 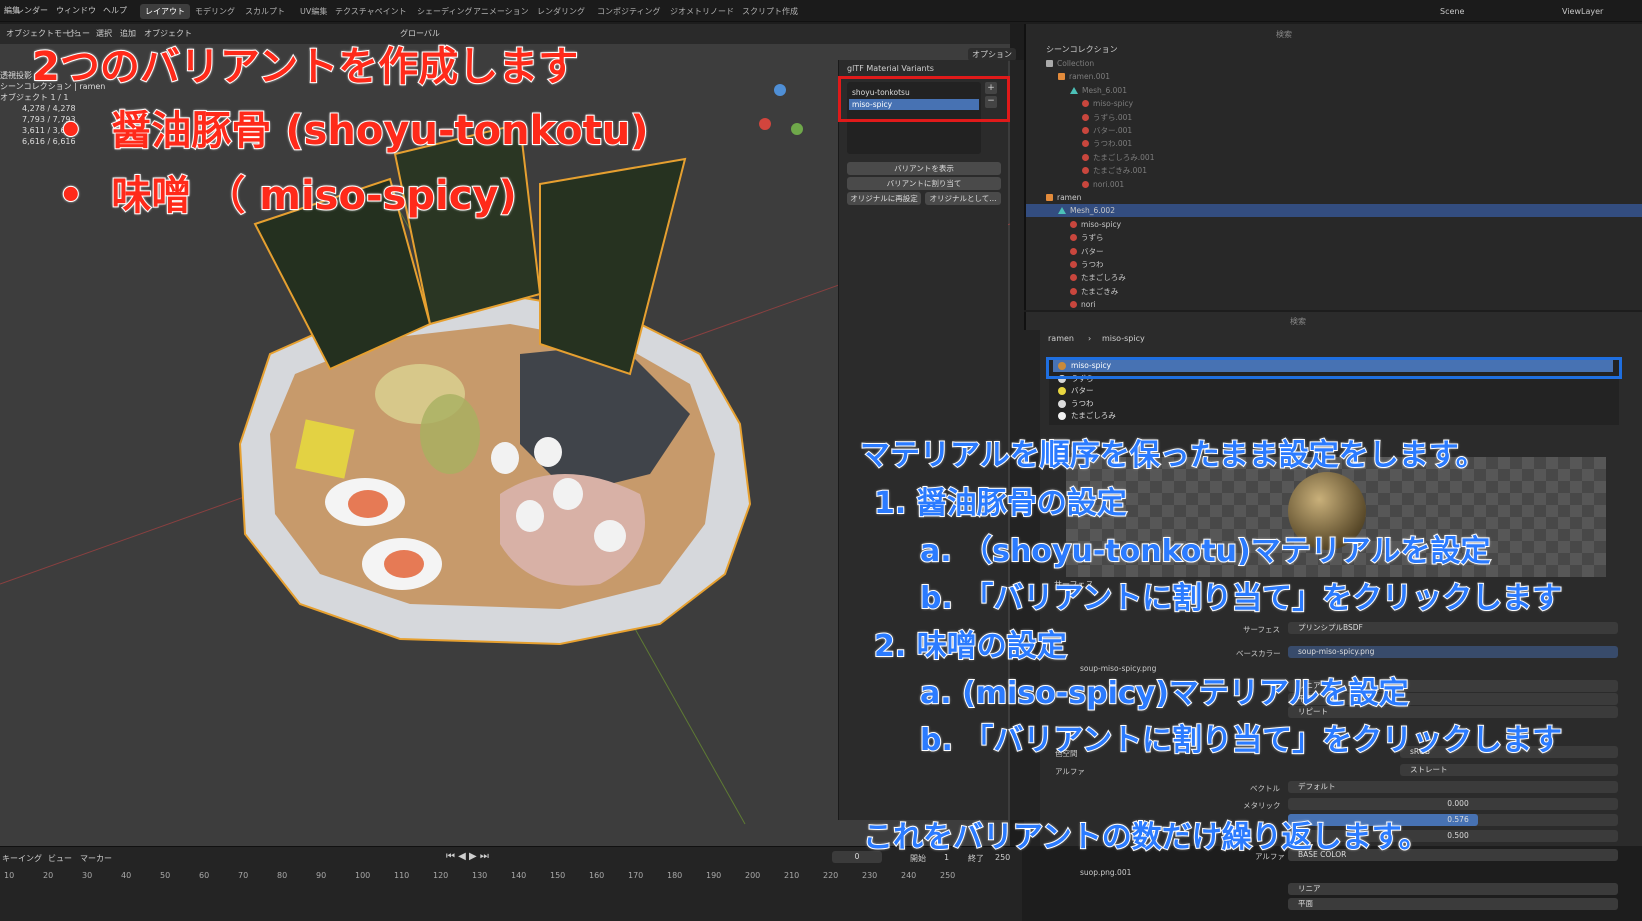 I want to click on material-slot: バター, so click(x=1333, y=391).